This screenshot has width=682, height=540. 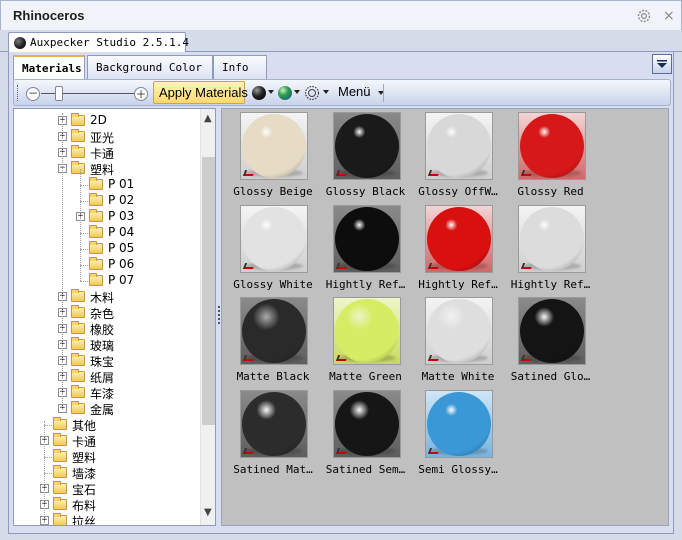 I want to click on gear-sun-icon, so click(x=312, y=93).